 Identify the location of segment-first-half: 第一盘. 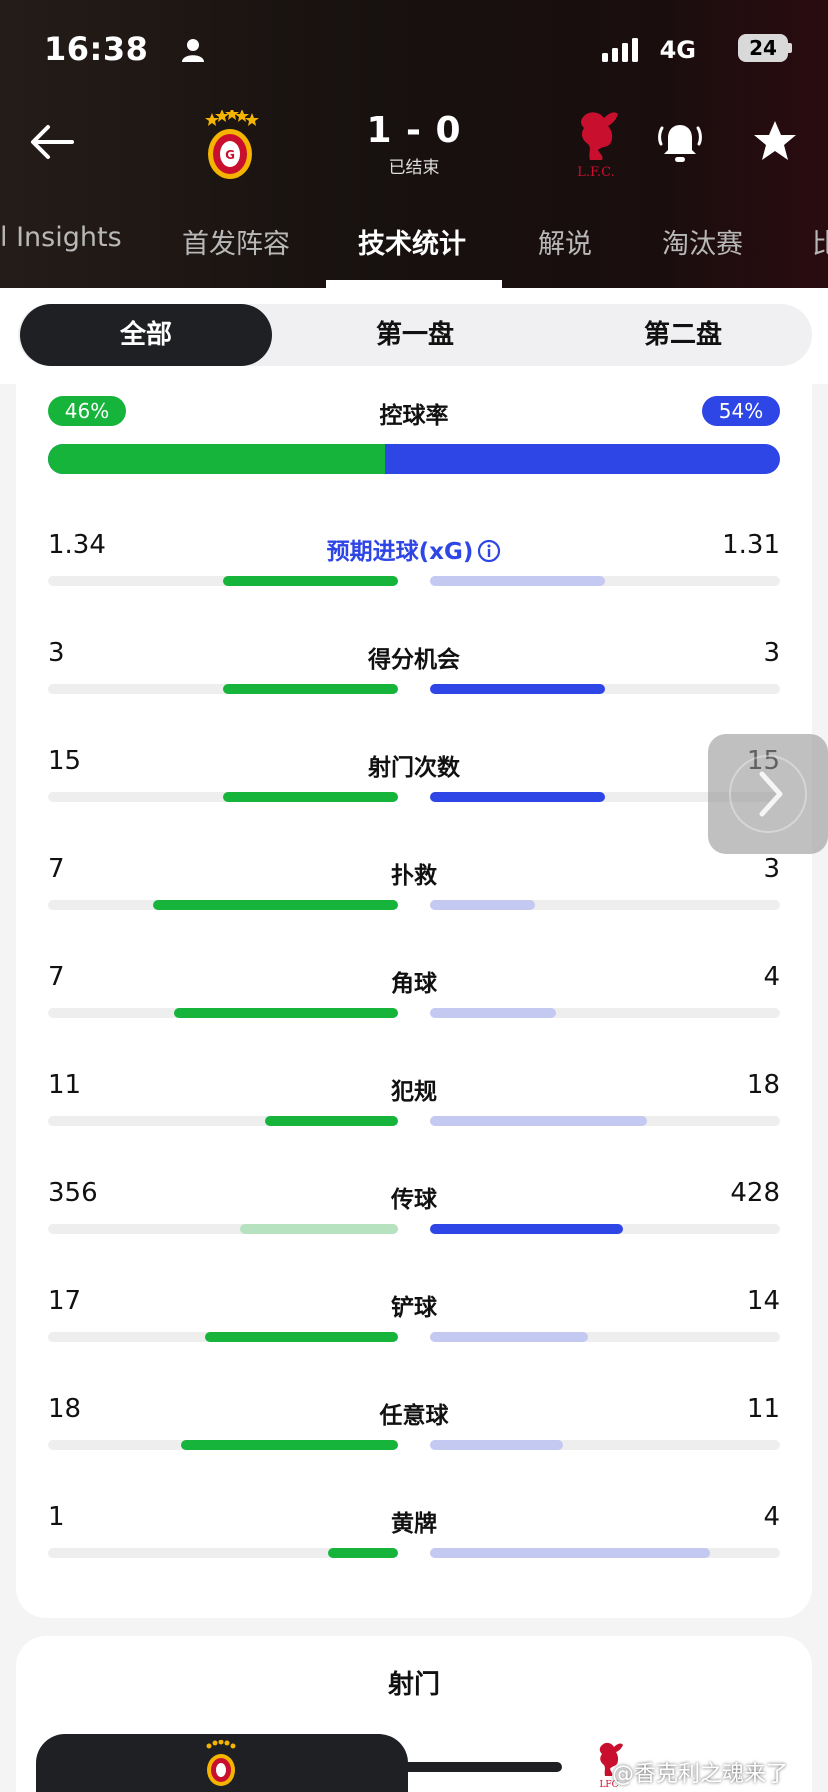
(415, 335).